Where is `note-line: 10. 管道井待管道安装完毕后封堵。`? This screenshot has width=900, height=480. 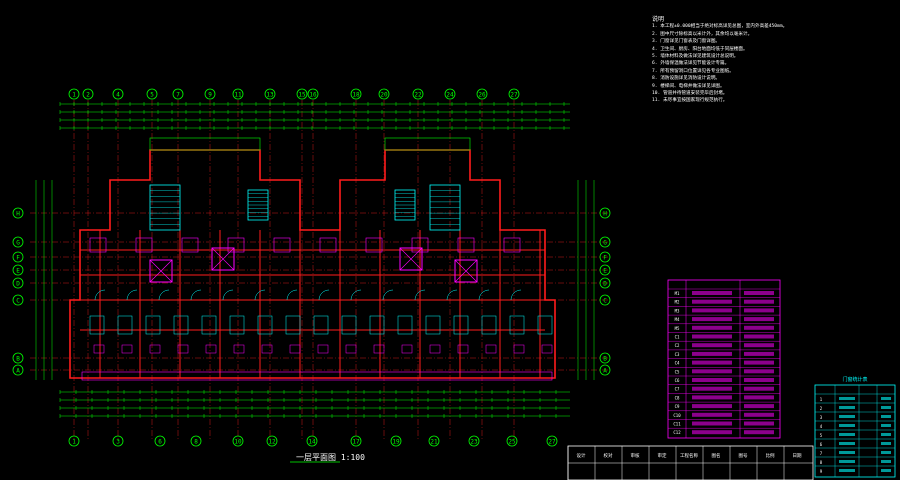 note-line: 10. 管道井待管道安装完毕后封堵。 is located at coordinates (690, 94).